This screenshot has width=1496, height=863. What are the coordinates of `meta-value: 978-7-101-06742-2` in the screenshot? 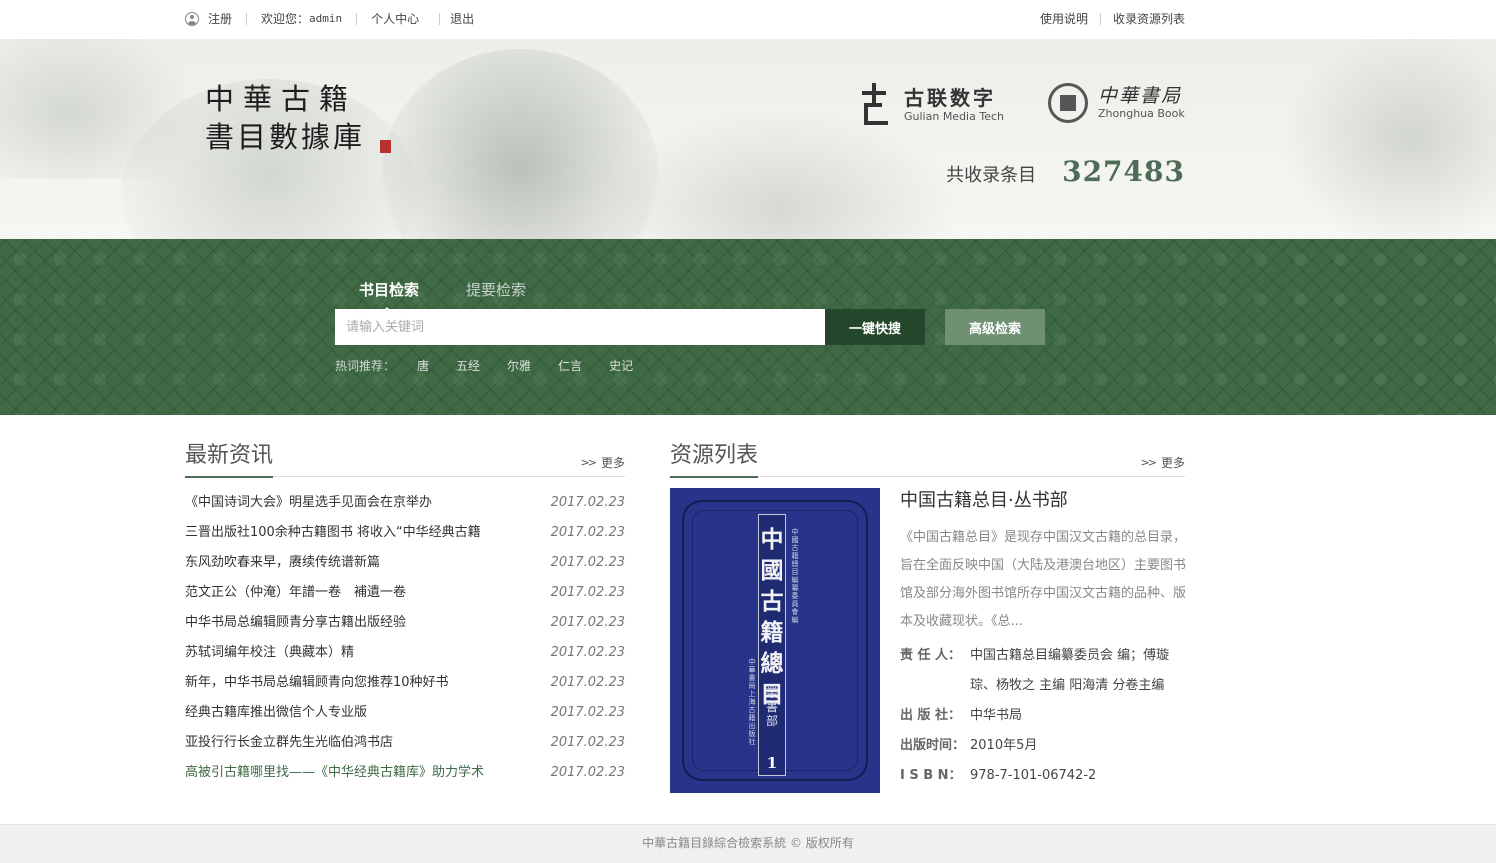 It's located at (1033, 775).